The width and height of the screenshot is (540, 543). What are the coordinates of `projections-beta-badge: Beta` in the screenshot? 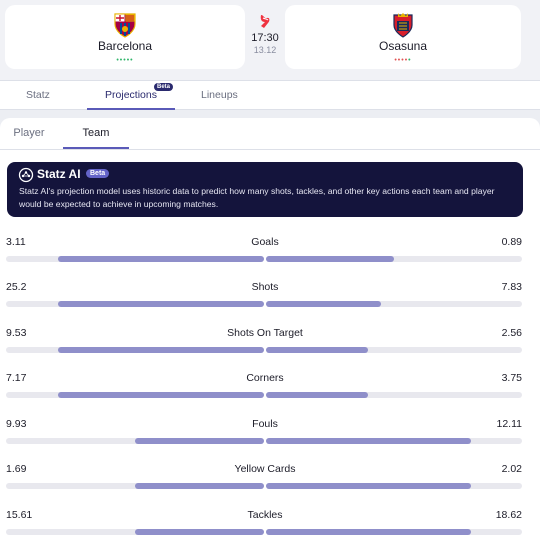 It's located at (164, 87).